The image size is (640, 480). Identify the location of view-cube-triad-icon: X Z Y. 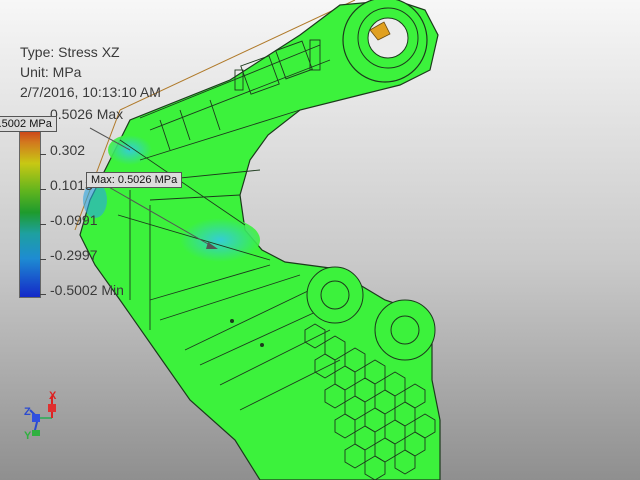
(45, 420).